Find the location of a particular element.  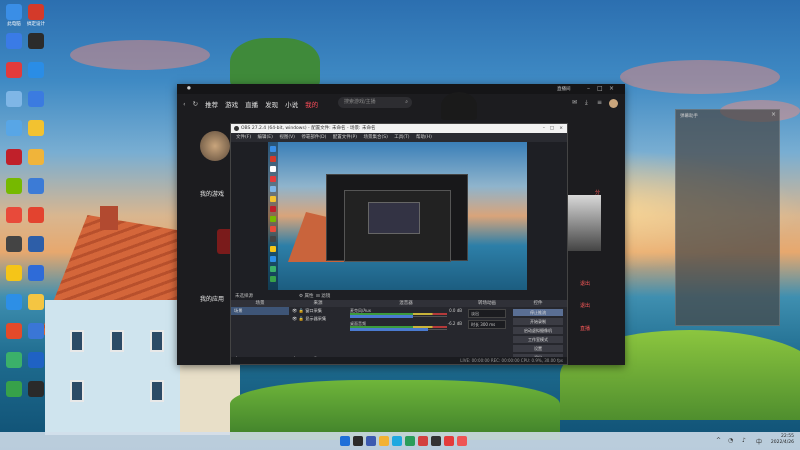

user-avatar is located at coordinates (613, 103).